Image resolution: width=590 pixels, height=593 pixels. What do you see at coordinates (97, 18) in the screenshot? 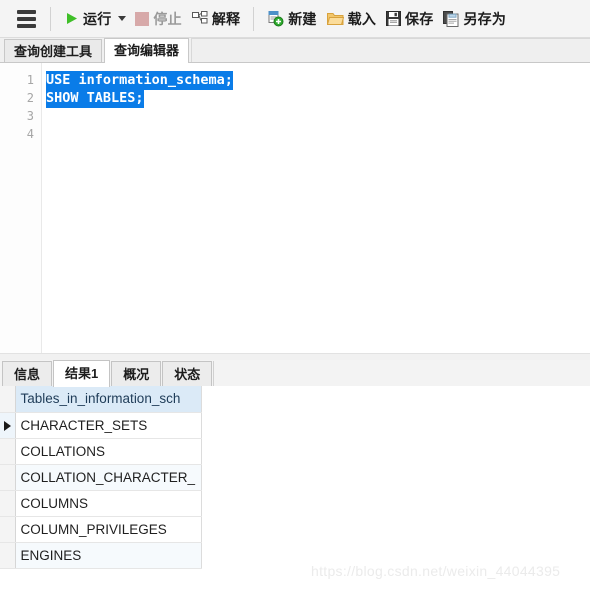
I see `run-button-label: 运行` at bounding box center [97, 18].